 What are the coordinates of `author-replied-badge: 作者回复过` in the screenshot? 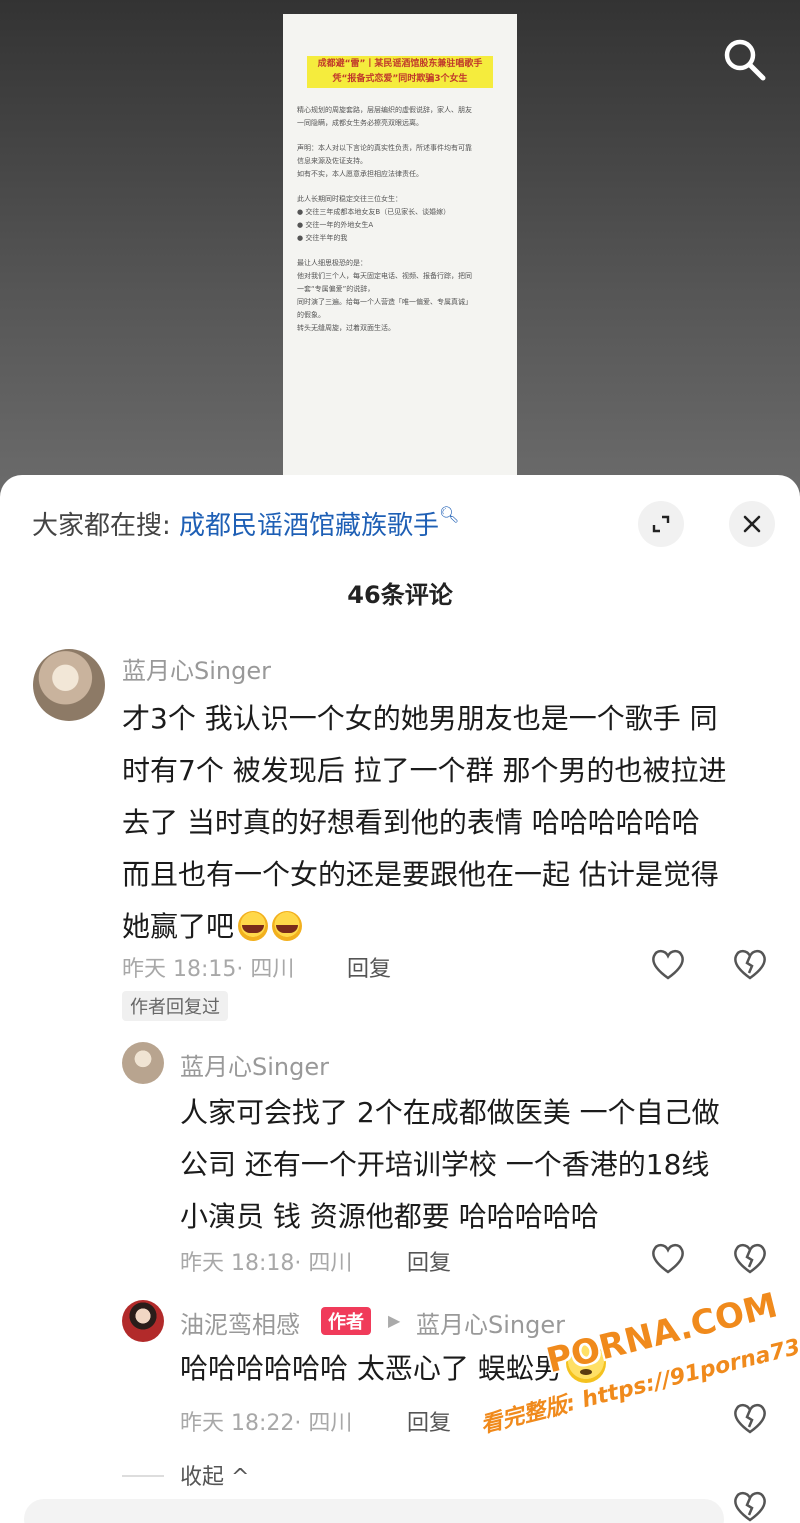 It's located at (175, 1006).